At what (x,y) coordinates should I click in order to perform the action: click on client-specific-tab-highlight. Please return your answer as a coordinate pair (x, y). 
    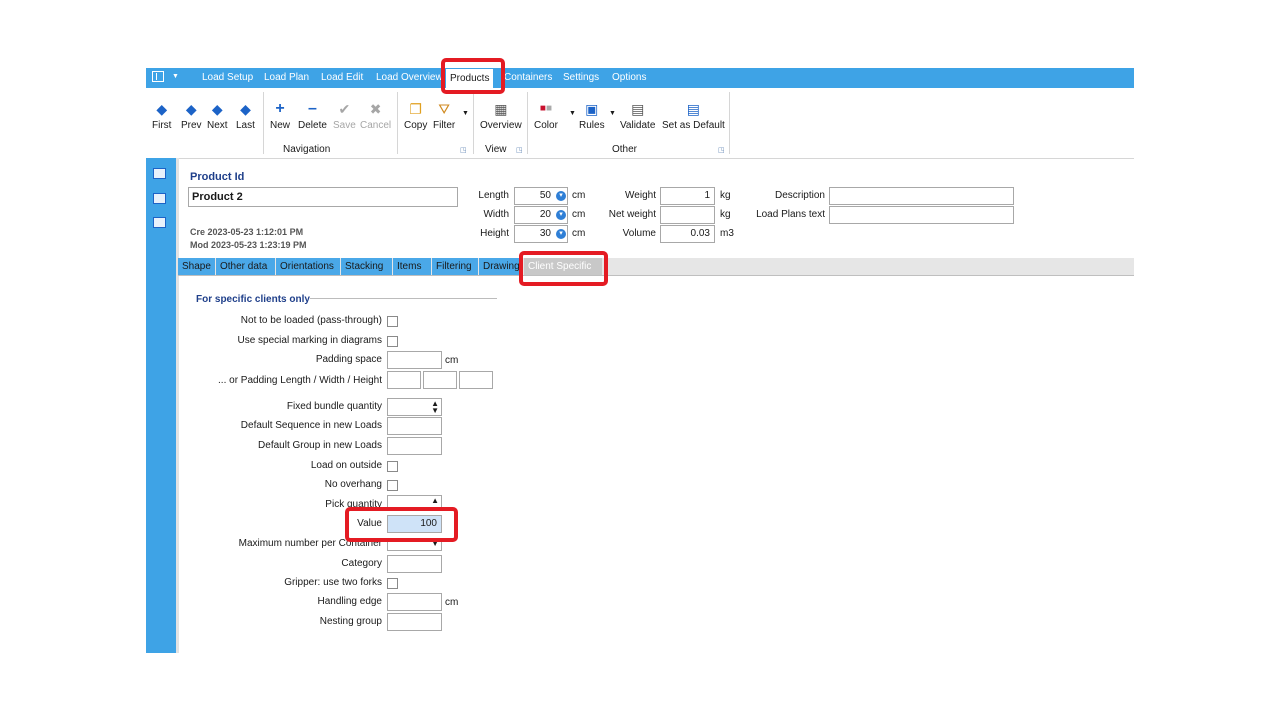
    Looking at the image, I should click on (563, 268).